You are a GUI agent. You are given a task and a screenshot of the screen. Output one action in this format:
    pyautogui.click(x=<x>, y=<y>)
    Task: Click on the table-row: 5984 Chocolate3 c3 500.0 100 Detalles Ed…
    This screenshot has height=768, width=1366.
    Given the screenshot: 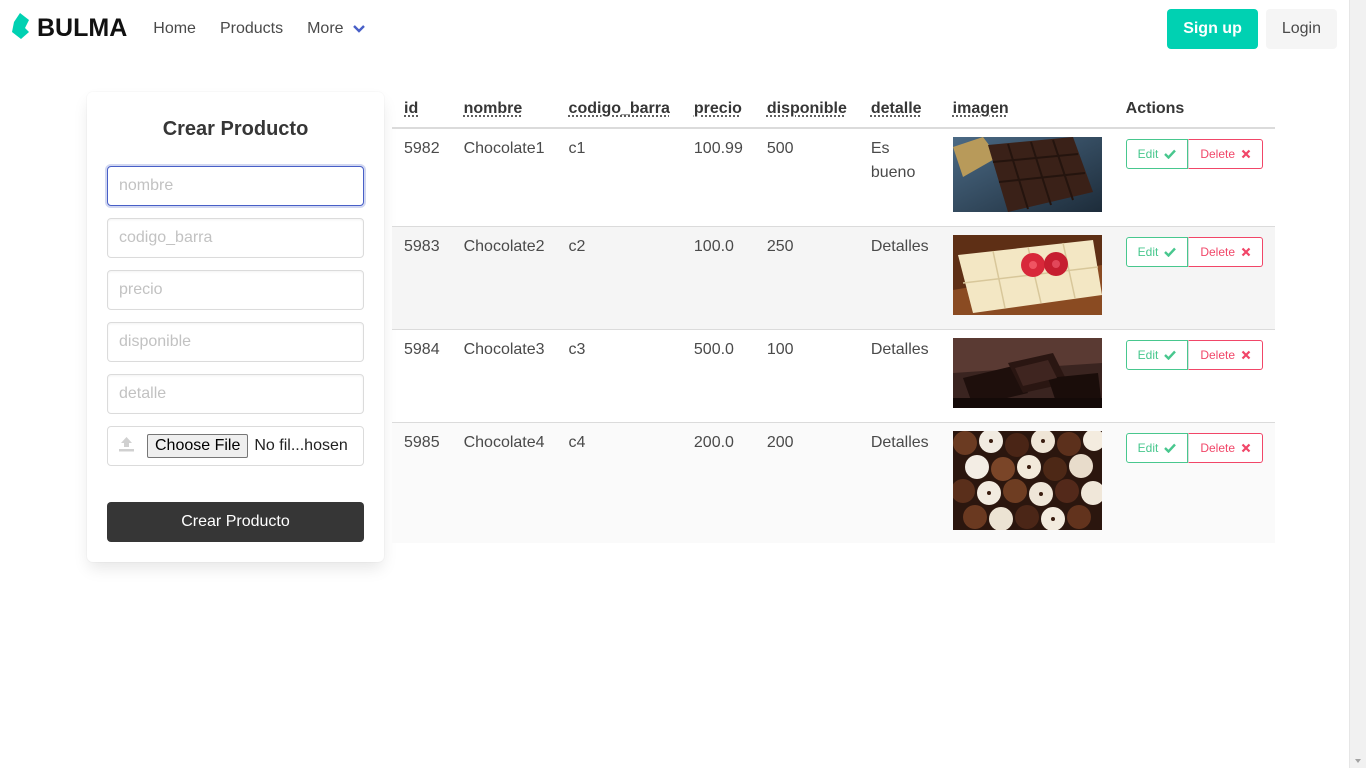 What is the action you would take?
    pyautogui.click(x=834, y=376)
    